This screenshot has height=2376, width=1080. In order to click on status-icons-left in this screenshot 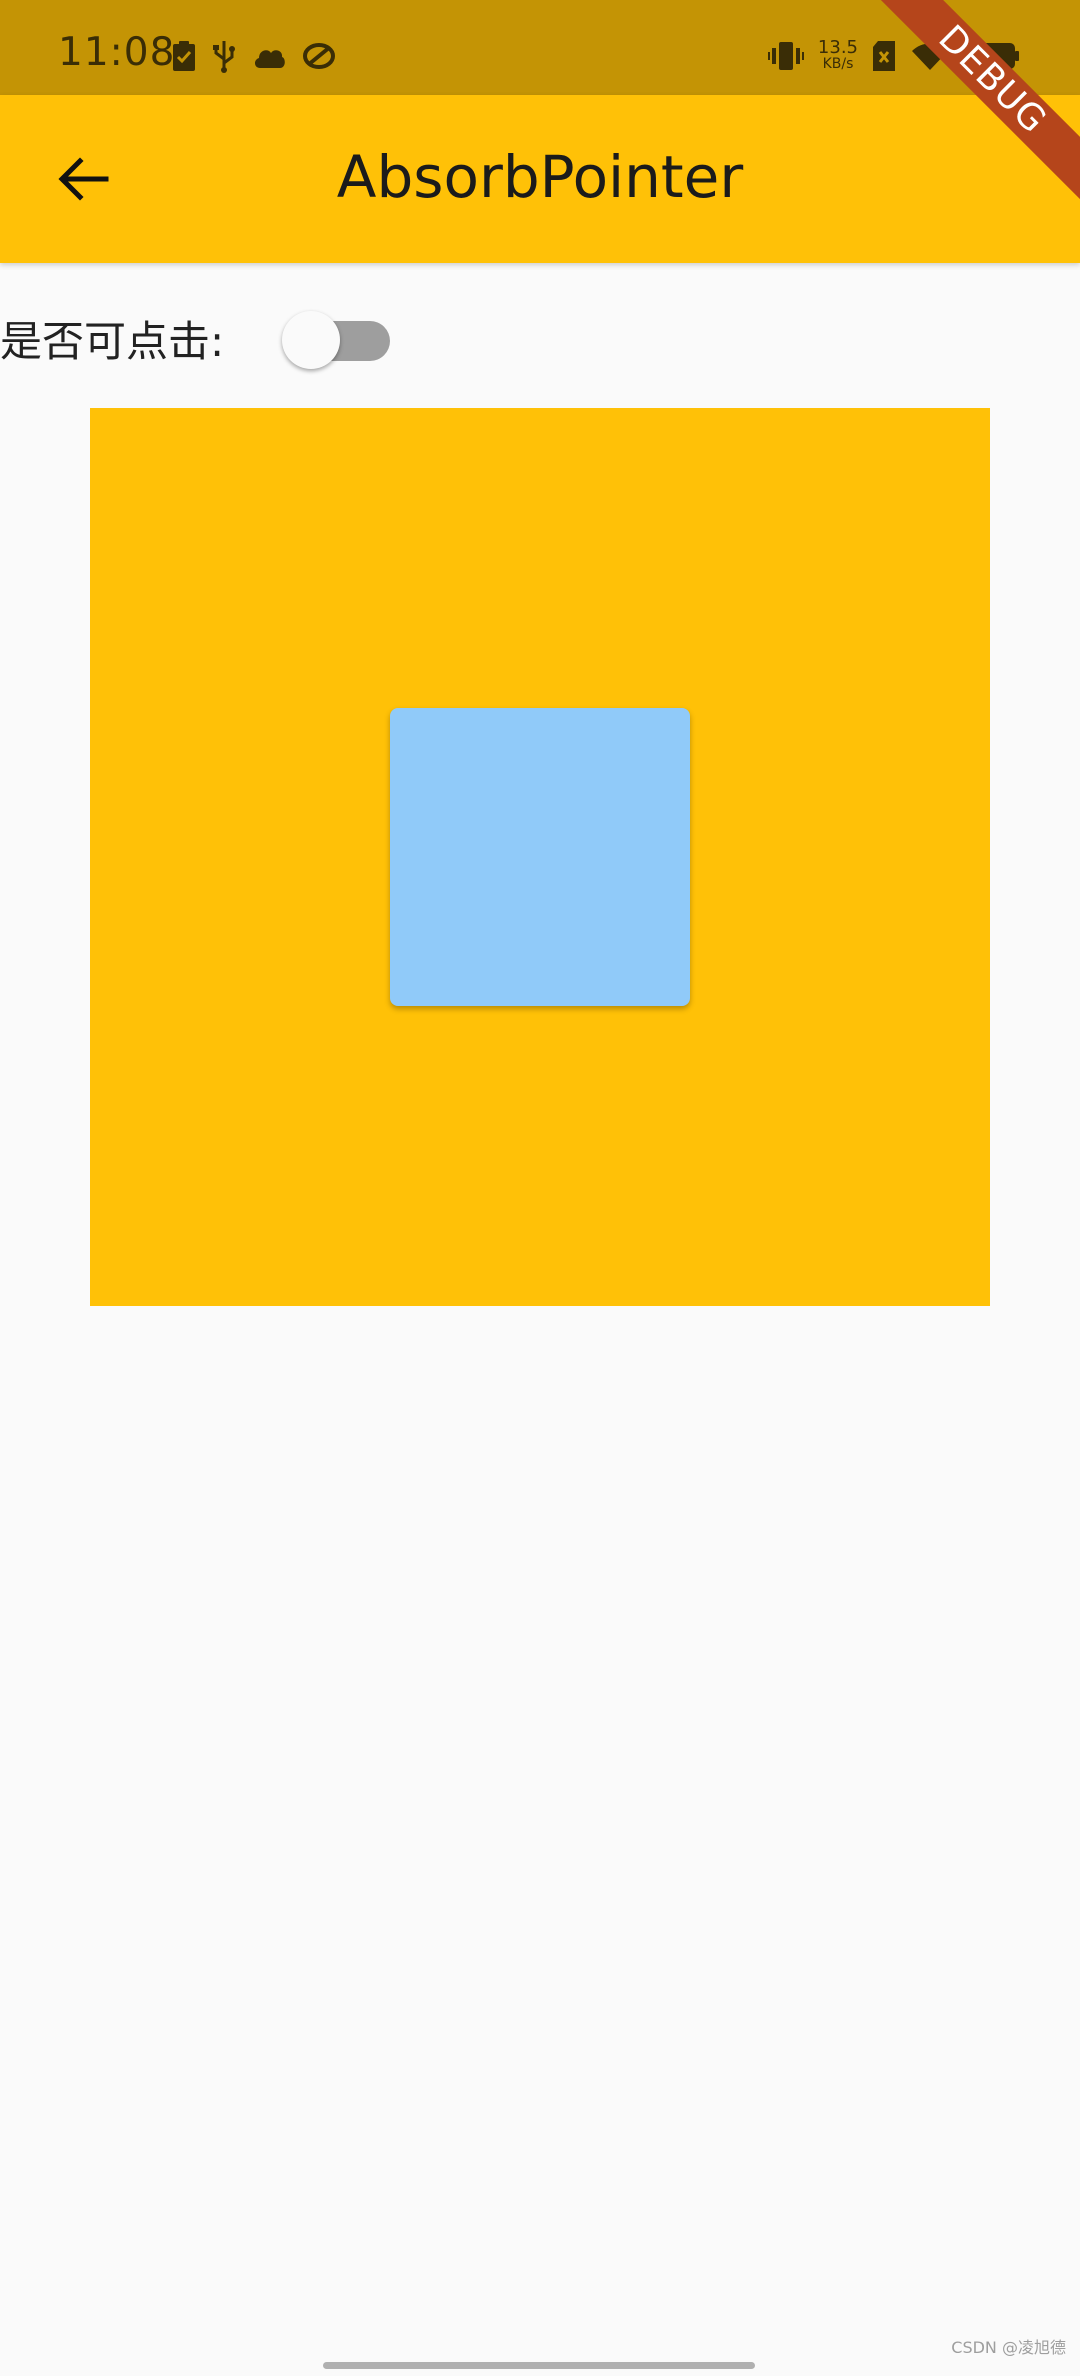, I will do `click(254, 56)`.